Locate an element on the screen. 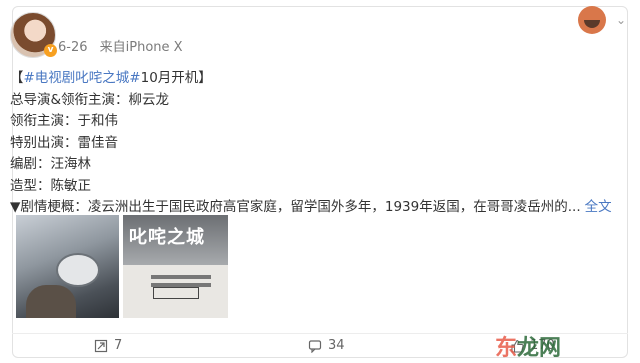 This screenshot has width=640, height=363. comment-icon is located at coordinates (315, 346).